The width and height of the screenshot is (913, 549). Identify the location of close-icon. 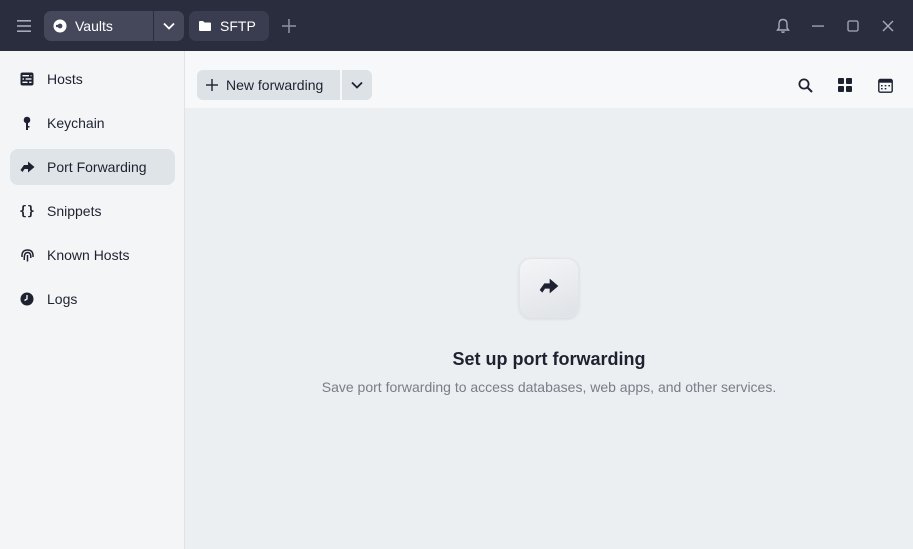
(888, 26).